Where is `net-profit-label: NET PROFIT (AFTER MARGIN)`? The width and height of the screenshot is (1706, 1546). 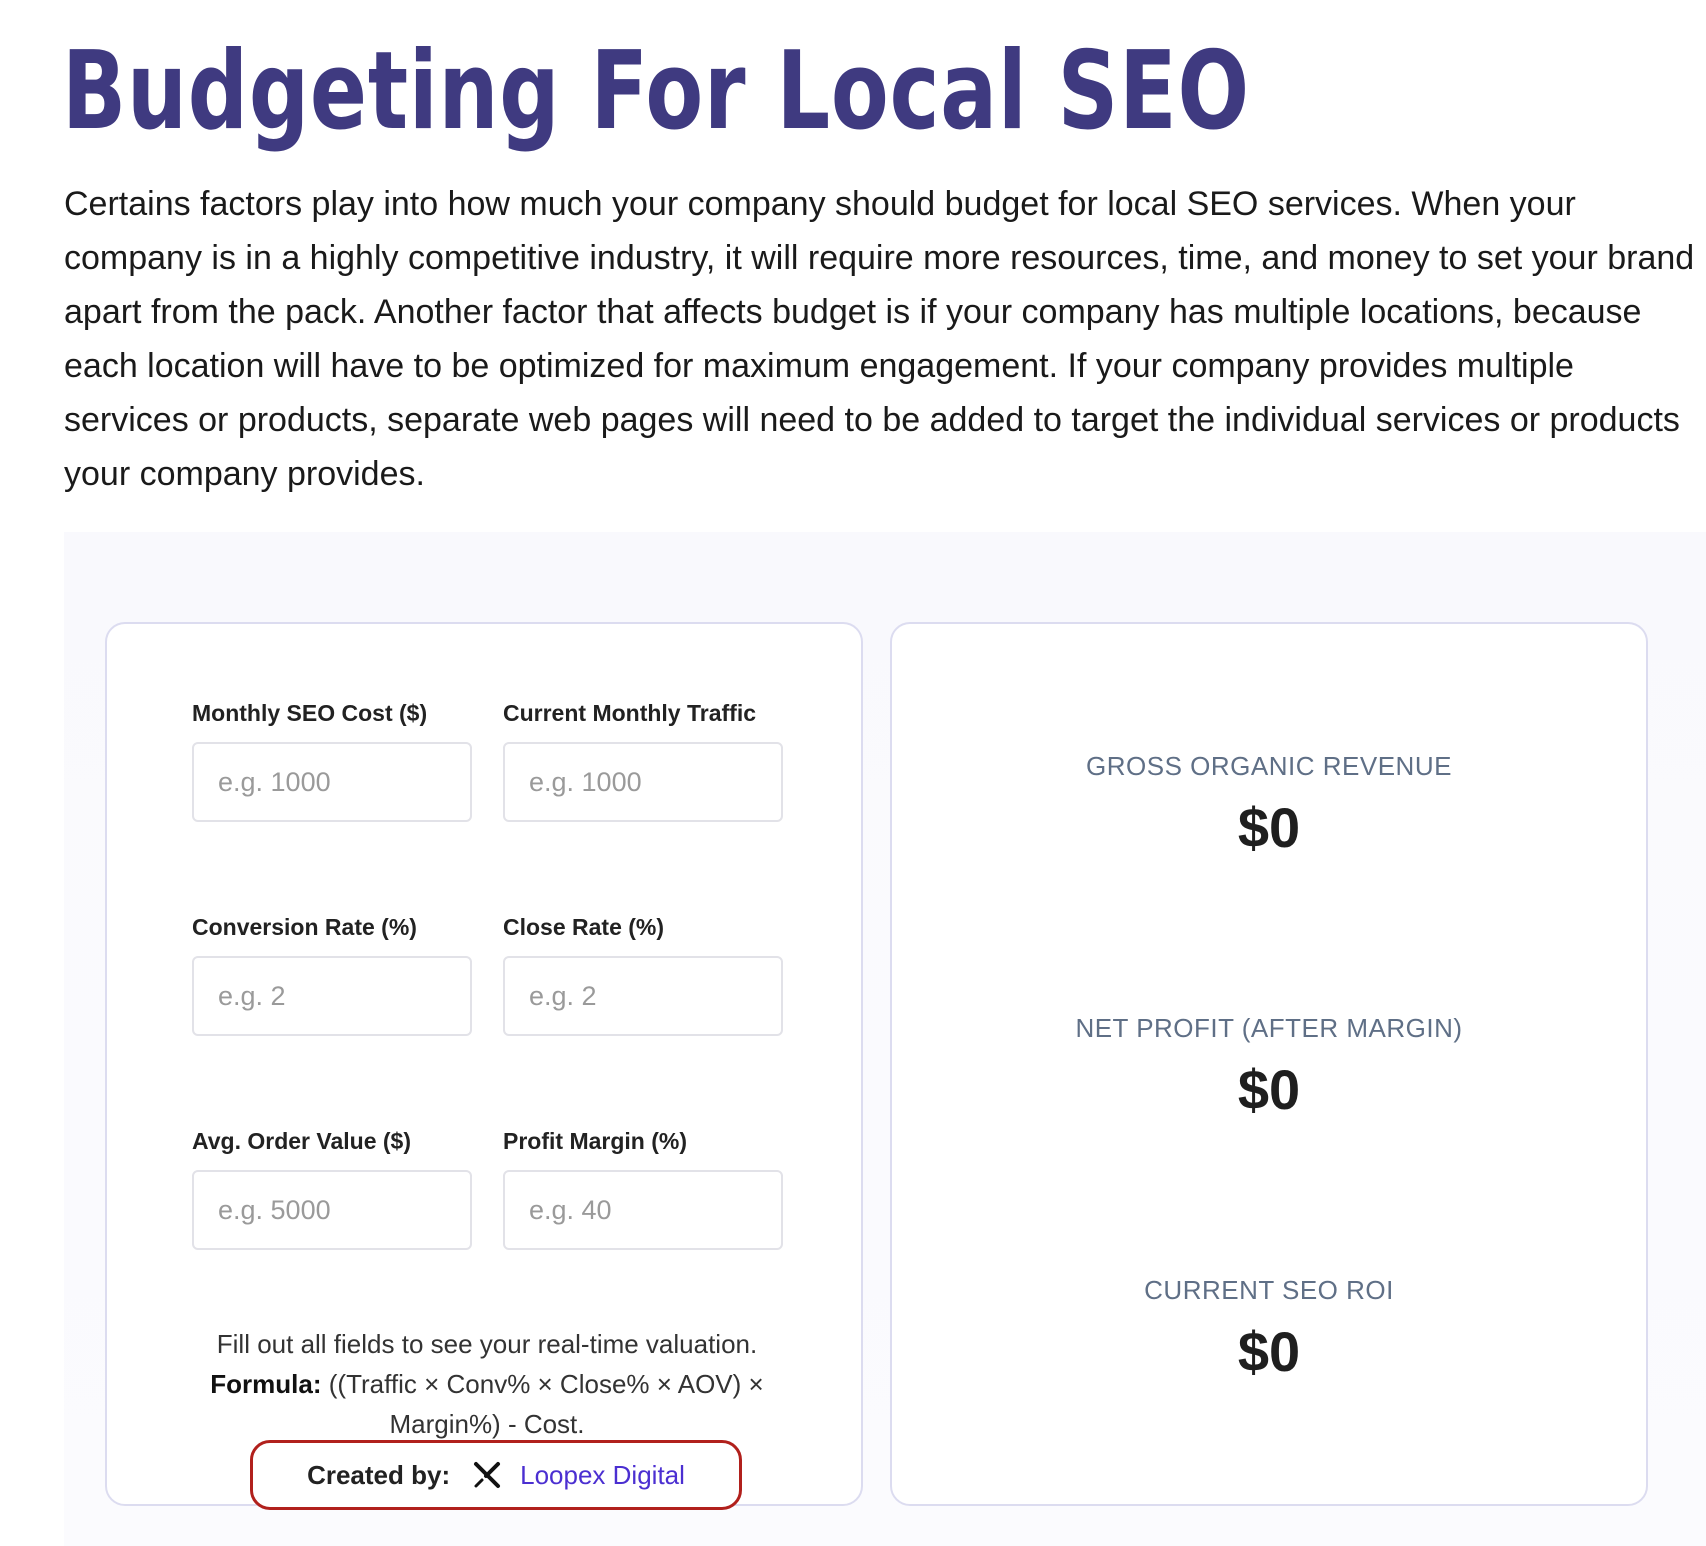
net-profit-label: NET PROFIT (AFTER MARGIN) is located at coordinates (1269, 1028).